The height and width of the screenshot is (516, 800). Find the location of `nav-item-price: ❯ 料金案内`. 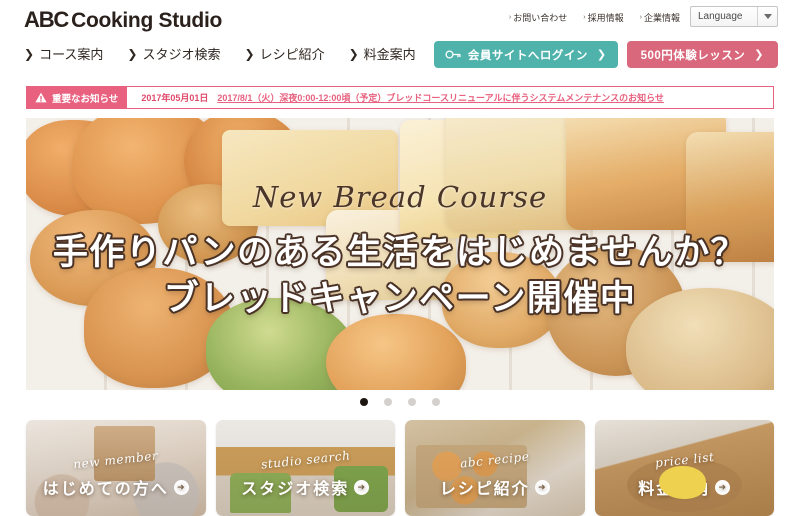

nav-item-price: ❯ 料金案内 is located at coordinates (382, 53).